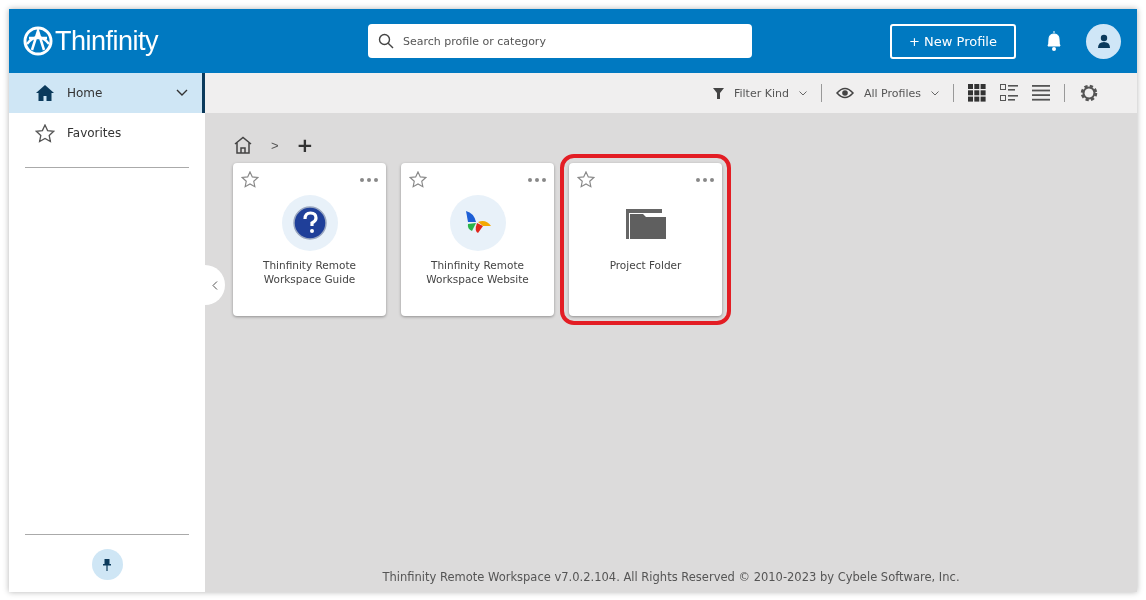 Image resolution: width=1146 pixels, height=600 pixels. I want to click on settings-icon, so click(1089, 93).